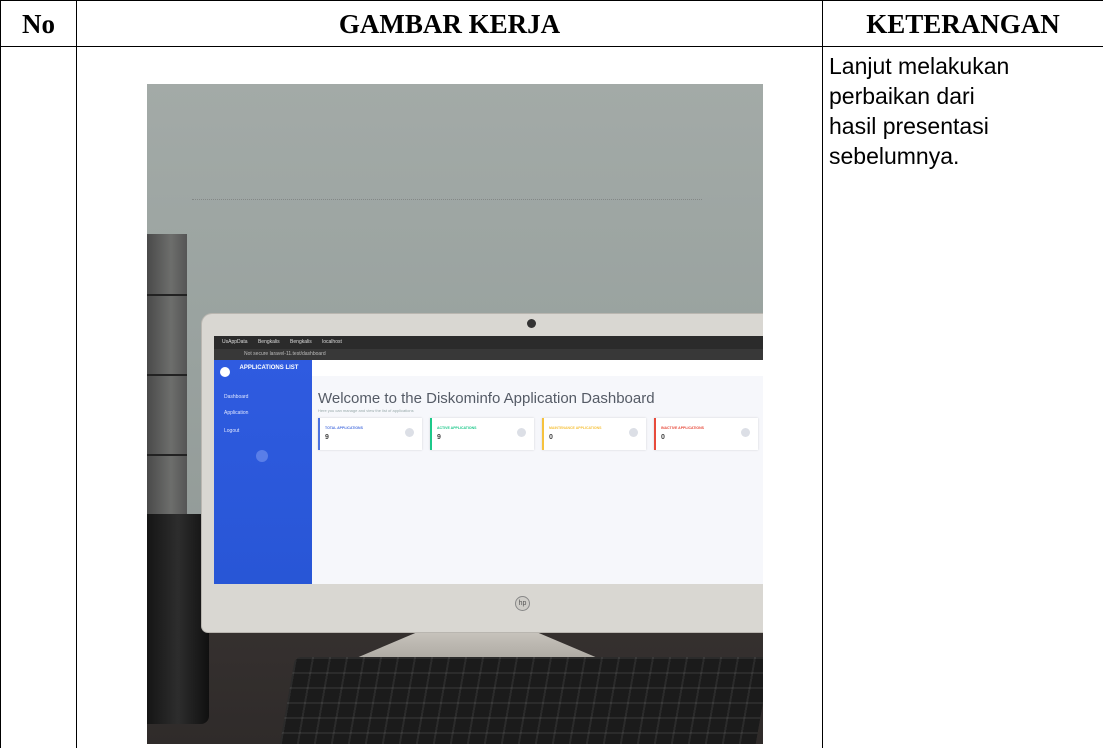 The width and height of the screenshot is (1103, 748). Describe the element at coordinates (531, 323) in the screenshot. I see `webcam-icon` at that location.